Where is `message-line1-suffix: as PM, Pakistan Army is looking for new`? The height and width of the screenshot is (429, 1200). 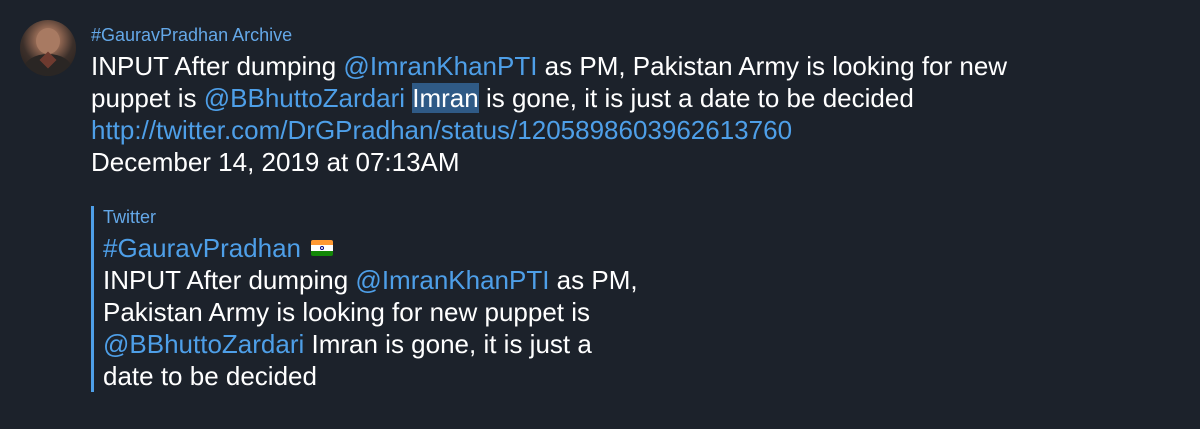 message-line1-suffix: as PM, Pakistan Army is looking for new is located at coordinates (772, 66).